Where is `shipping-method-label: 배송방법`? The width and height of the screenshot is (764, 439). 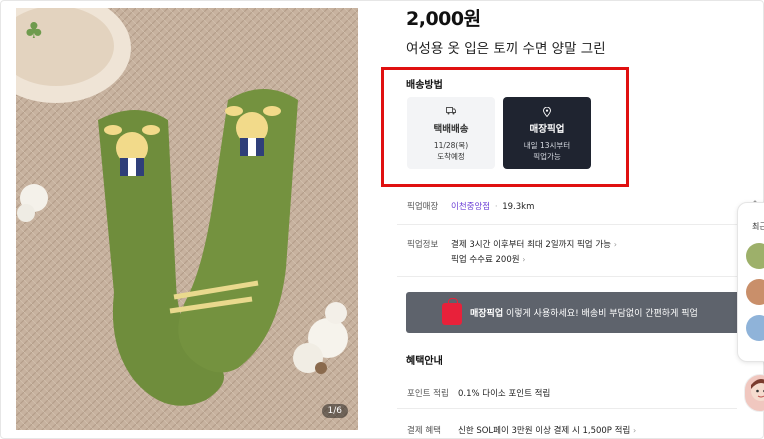 shipping-method-label: 배송방법 is located at coordinates (424, 85).